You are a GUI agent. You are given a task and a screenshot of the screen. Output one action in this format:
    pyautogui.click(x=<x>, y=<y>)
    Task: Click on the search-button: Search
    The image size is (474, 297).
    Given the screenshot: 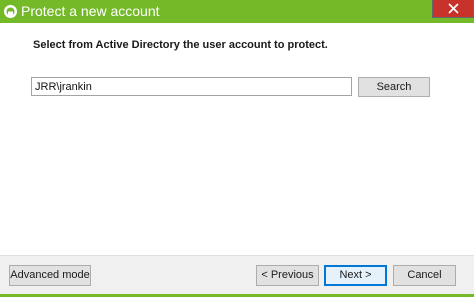 What is the action you would take?
    pyautogui.click(x=394, y=87)
    